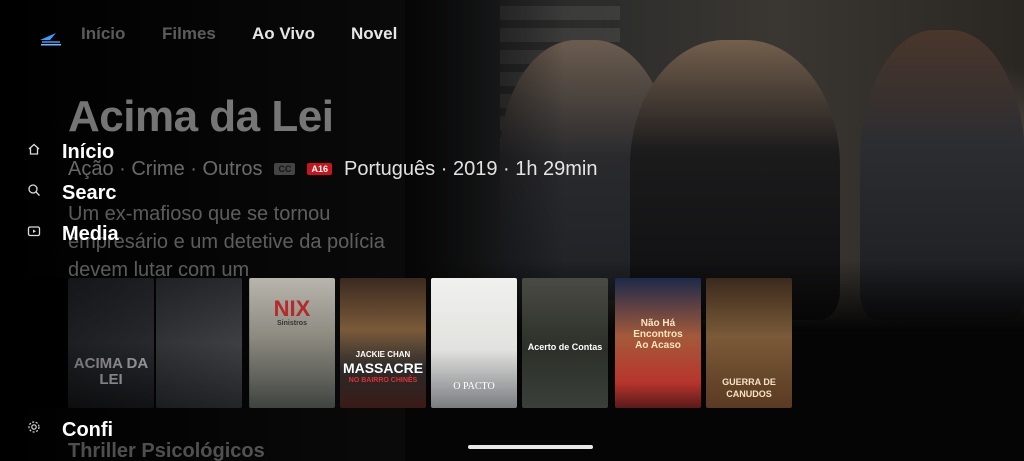  What do you see at coordinates (34, 190) in the screenshot?
I see `search-icon` at bounding box center [34, 190].